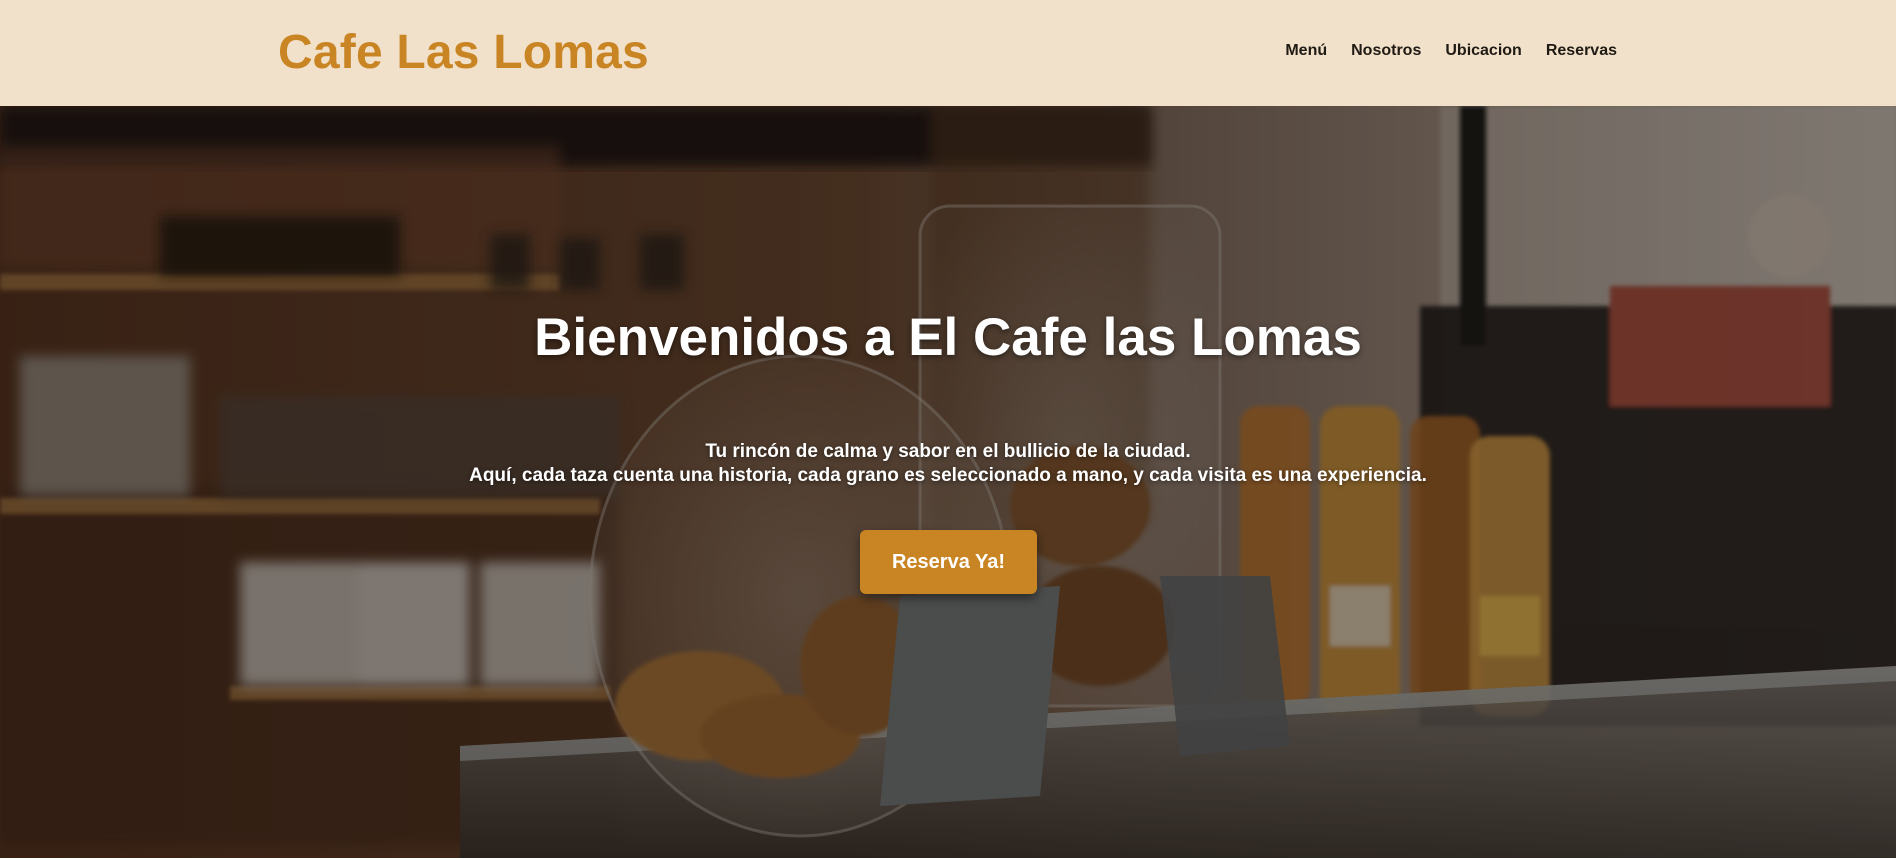 This screenshot has height=860, width=1896. I want to click on hero-title: Bienvenidos a El Cafe las Lomas, so click(948, 337).